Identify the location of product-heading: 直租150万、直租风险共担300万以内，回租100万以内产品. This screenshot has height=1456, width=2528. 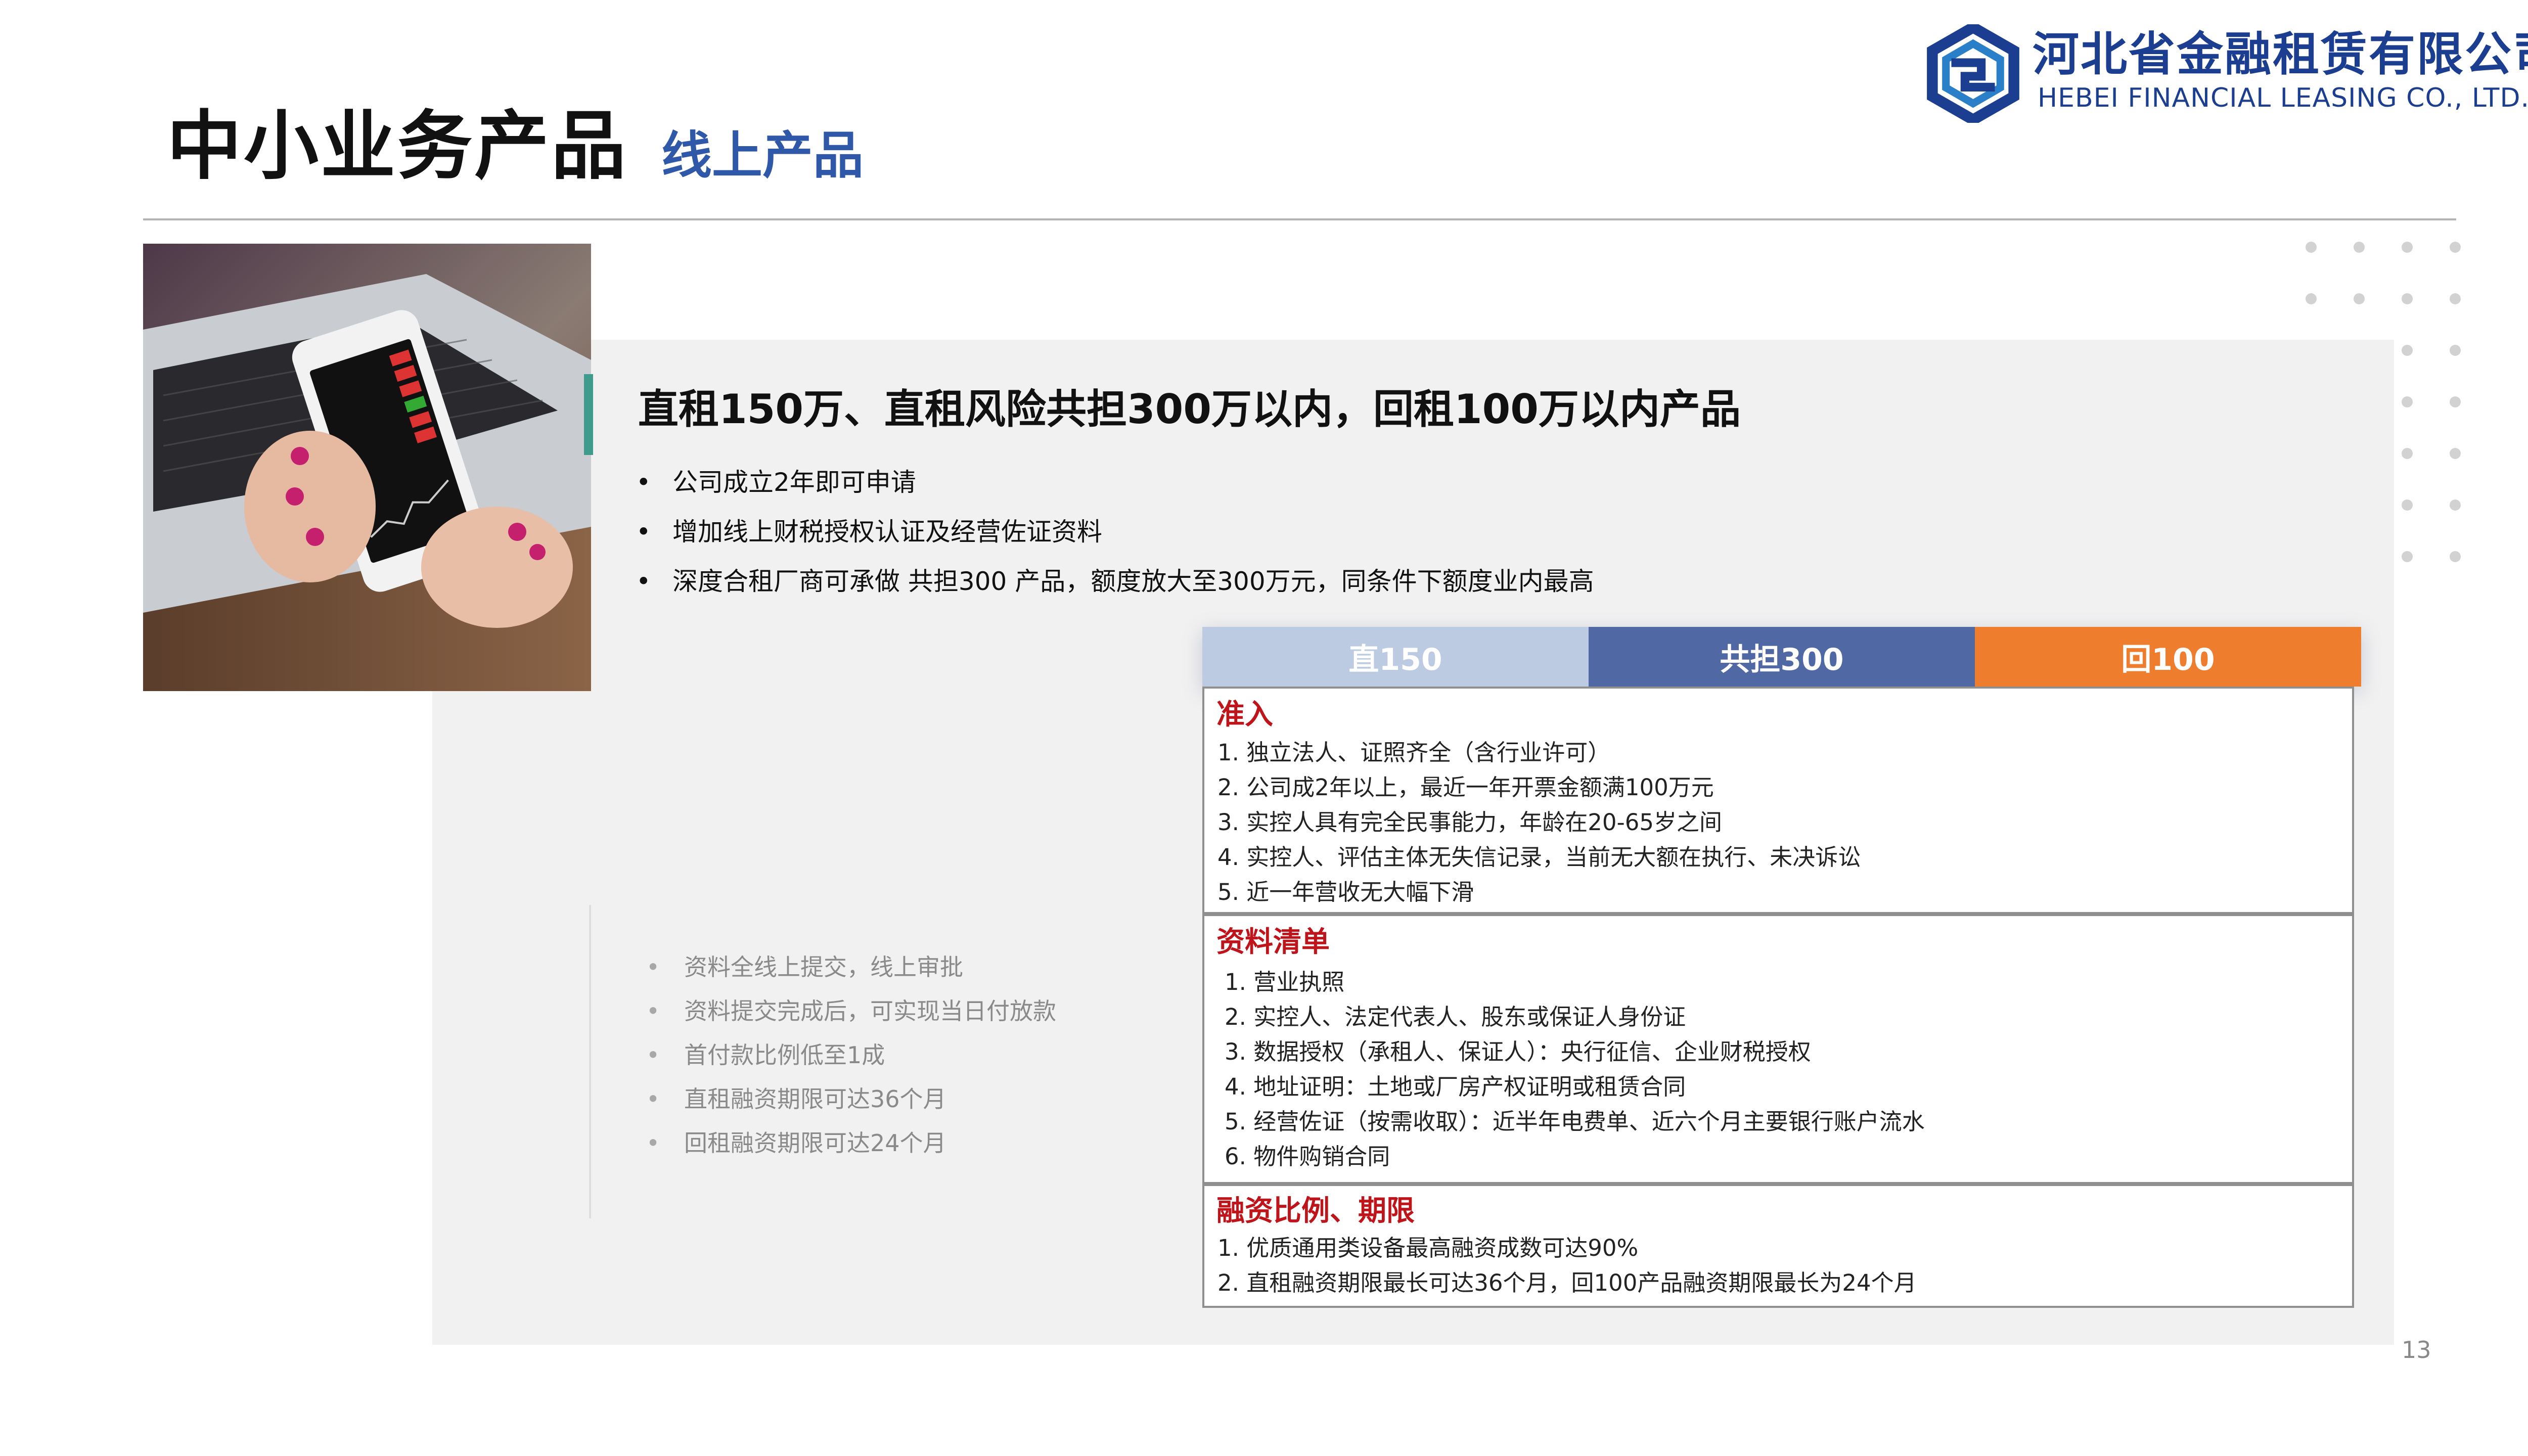
(1189, 409).